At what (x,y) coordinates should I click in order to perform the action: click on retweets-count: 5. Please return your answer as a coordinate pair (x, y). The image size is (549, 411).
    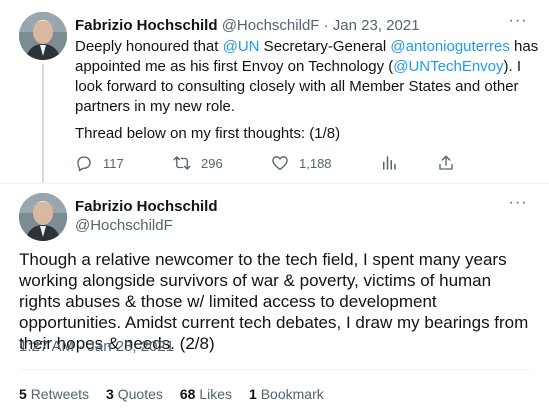
    Looking at the image, I should click on (23, 394).